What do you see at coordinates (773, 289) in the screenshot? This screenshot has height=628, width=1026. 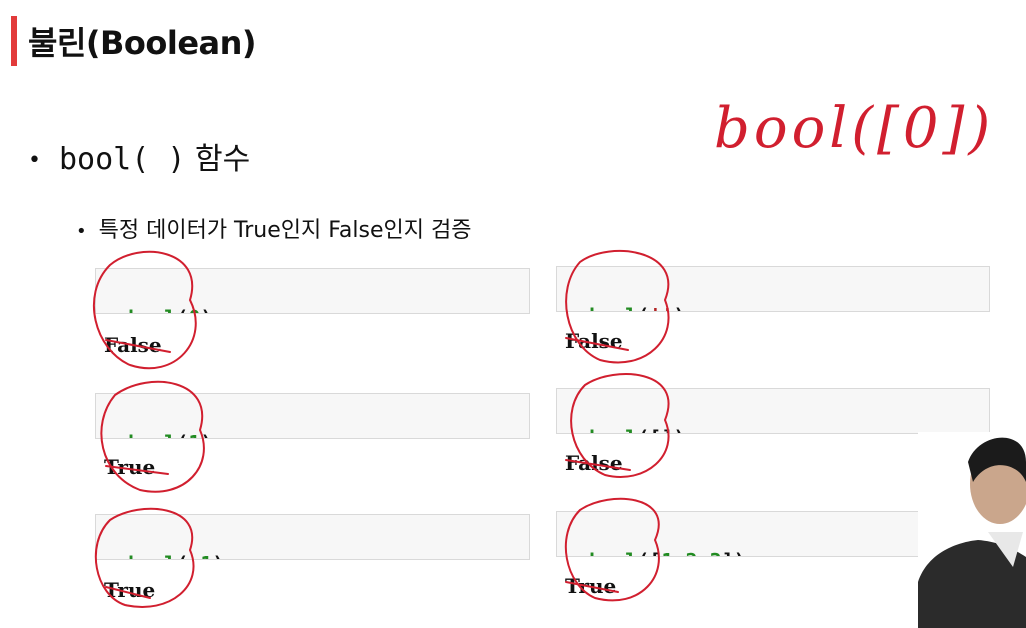 I see `code-cell: bool('')` at bounding box center [773, 289].